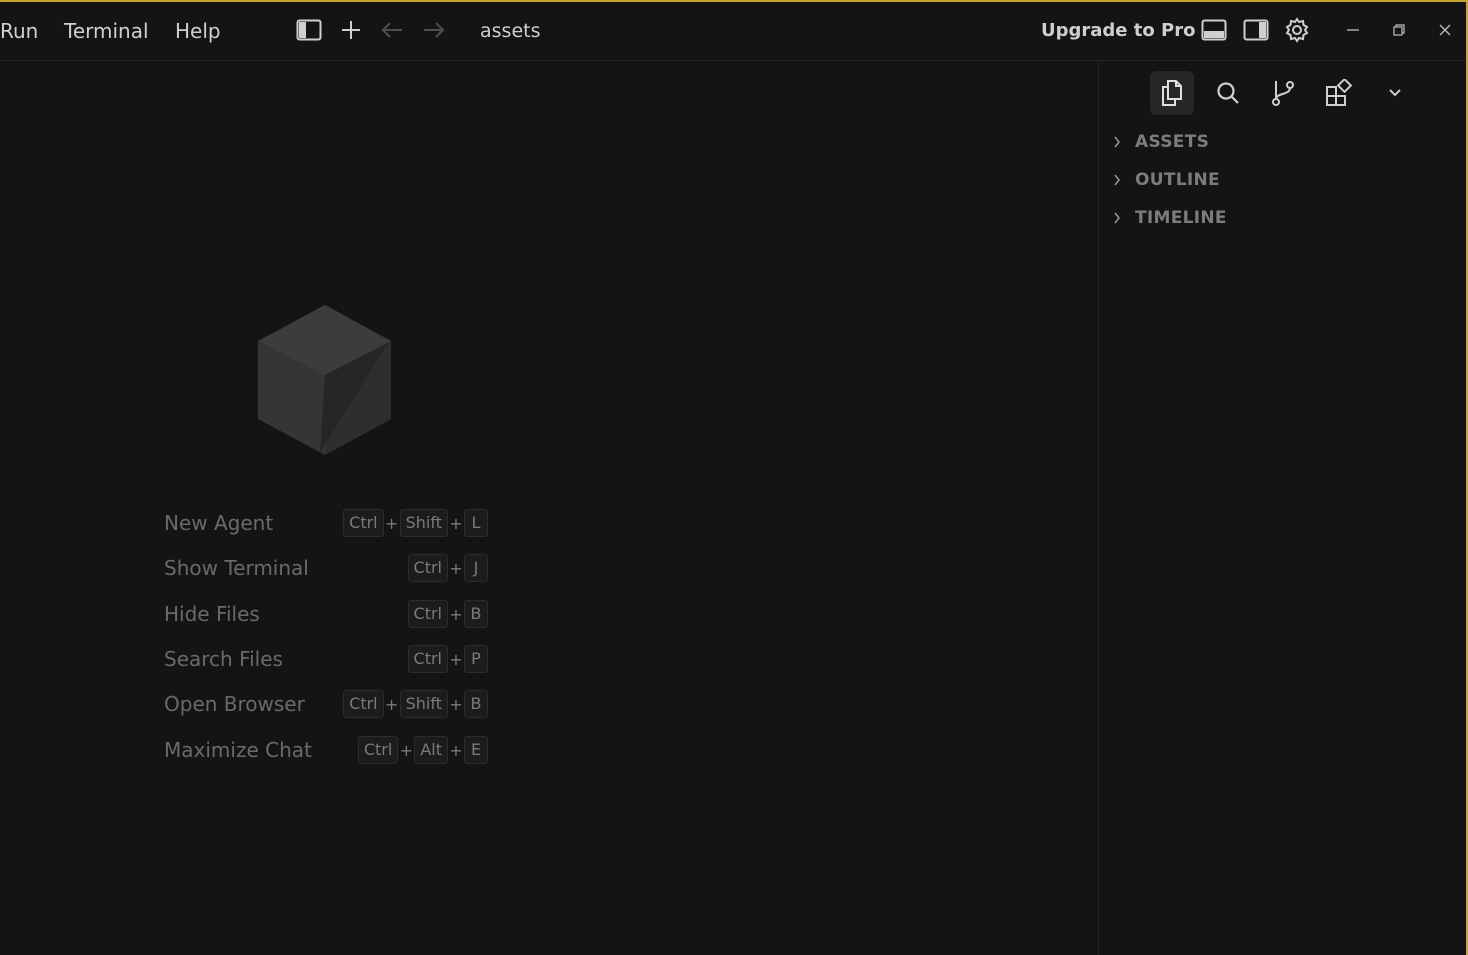 The height and width of the screenshot is (955, 1468). Describe the element at coordinates (476, 523) in the screenshot. I see `key-cap: L` at that location.